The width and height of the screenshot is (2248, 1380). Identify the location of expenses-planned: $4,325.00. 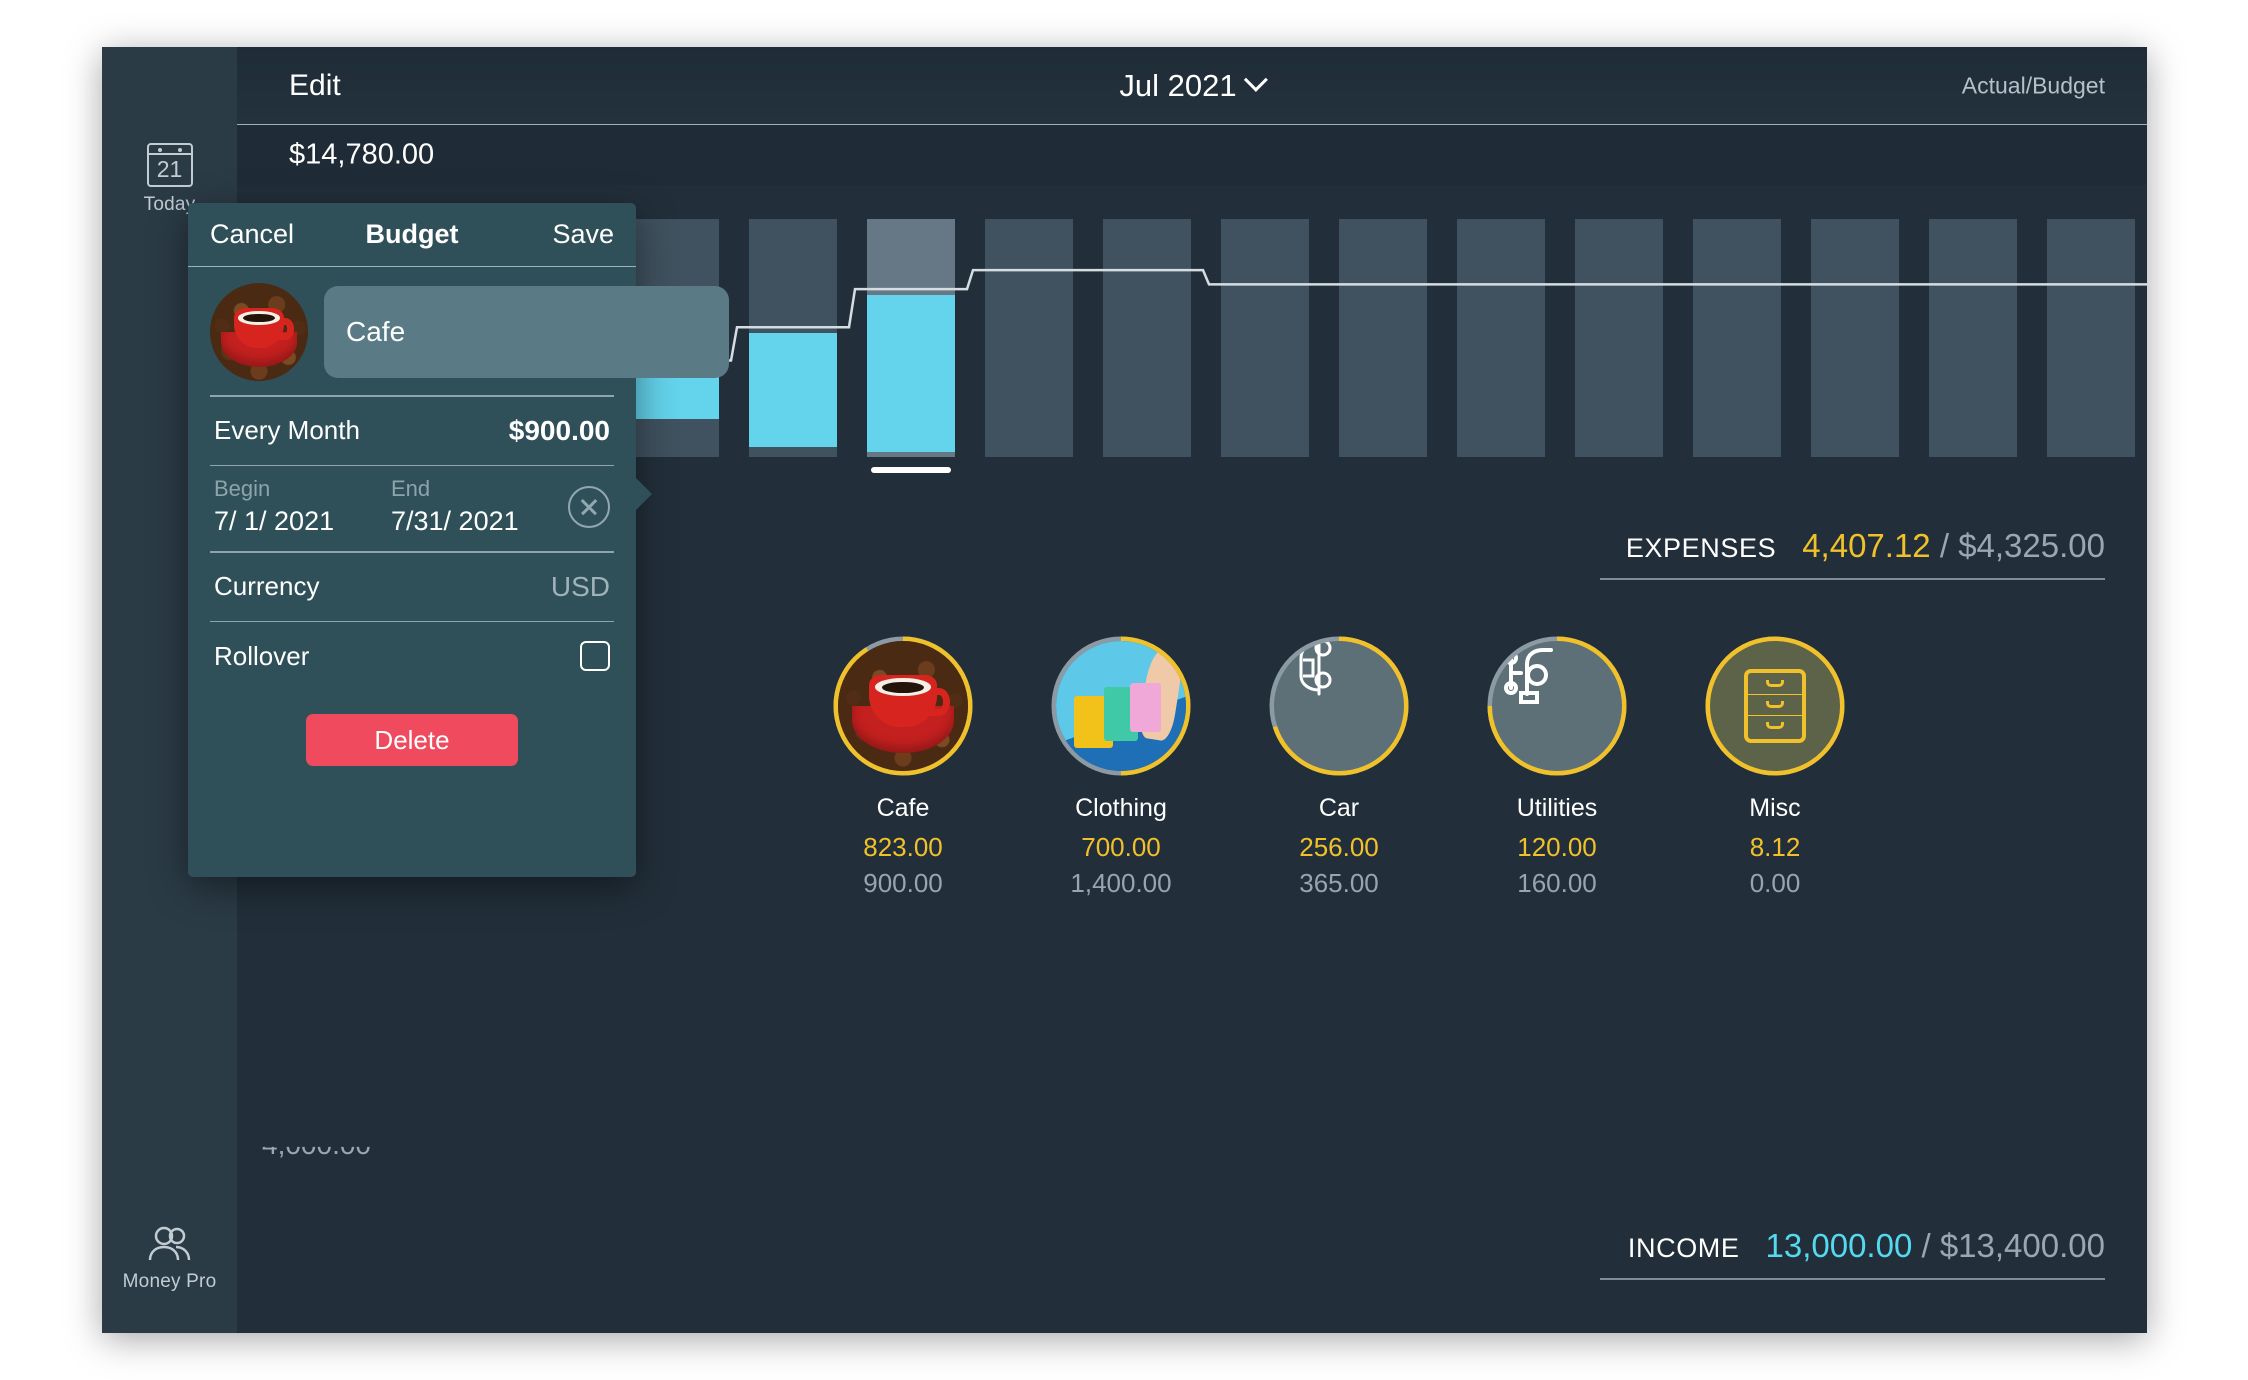
(2031, 545).